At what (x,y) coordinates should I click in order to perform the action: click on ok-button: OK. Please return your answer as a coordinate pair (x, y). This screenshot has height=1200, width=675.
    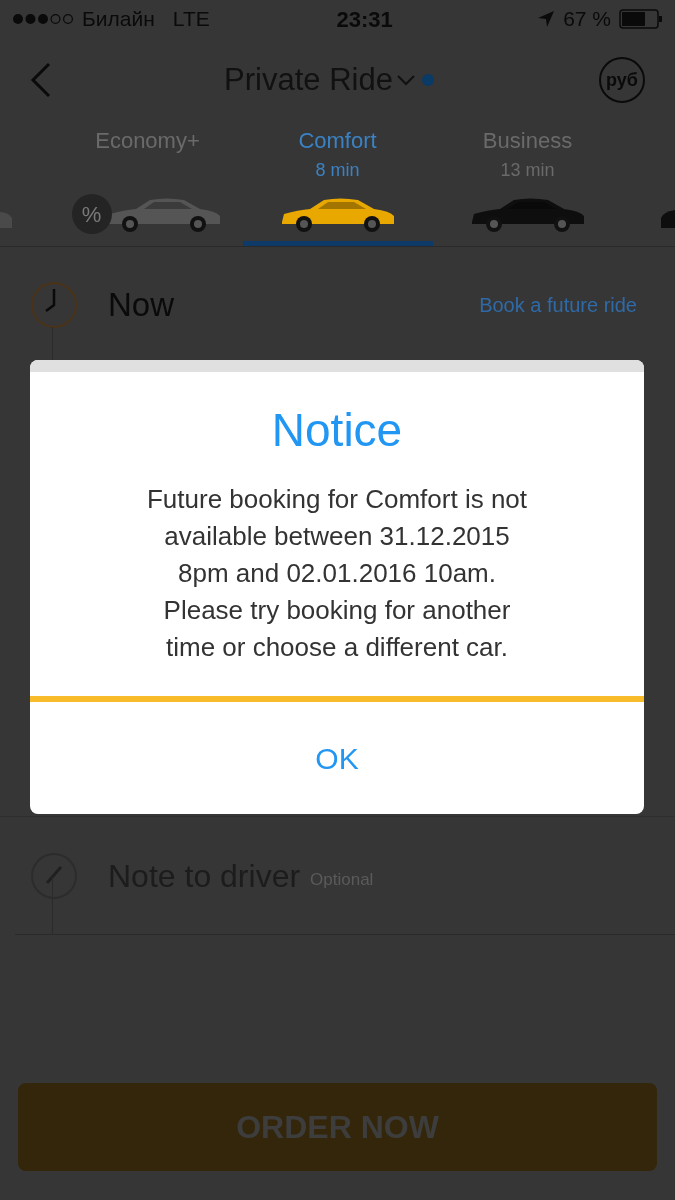
    Looking at the image, I should click on (337, 758).